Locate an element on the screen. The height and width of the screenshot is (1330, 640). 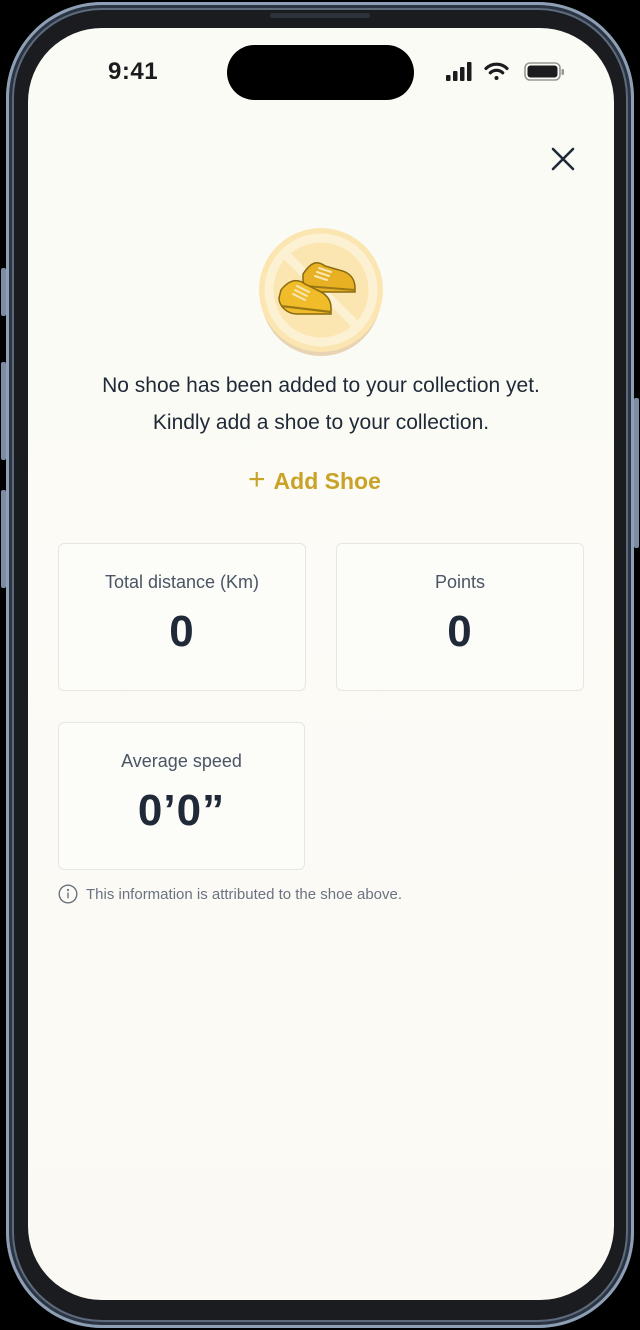
wifi-icon is located at coordinates (496, 71).